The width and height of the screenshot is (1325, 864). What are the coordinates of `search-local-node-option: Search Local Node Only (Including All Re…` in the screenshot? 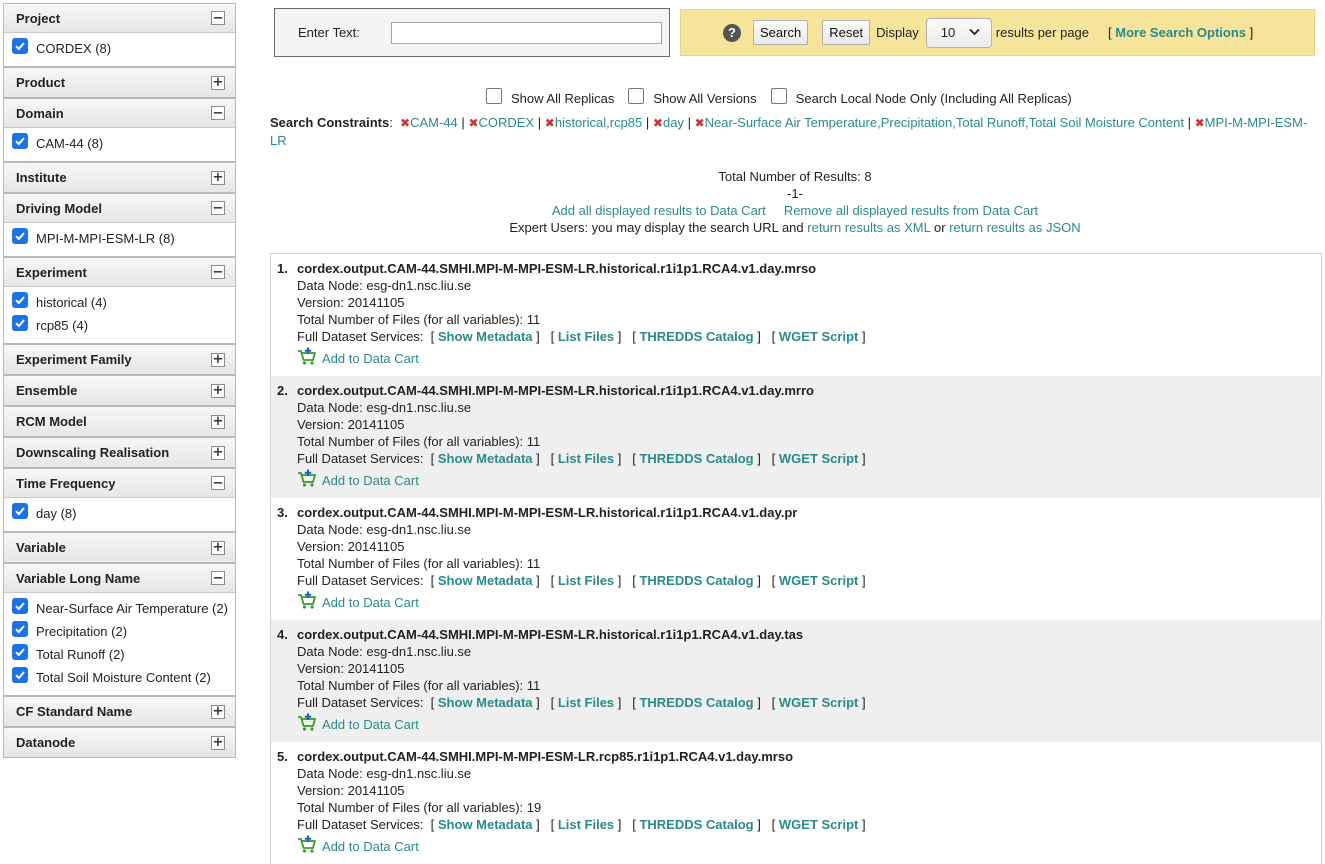 It's located at (921, 96).